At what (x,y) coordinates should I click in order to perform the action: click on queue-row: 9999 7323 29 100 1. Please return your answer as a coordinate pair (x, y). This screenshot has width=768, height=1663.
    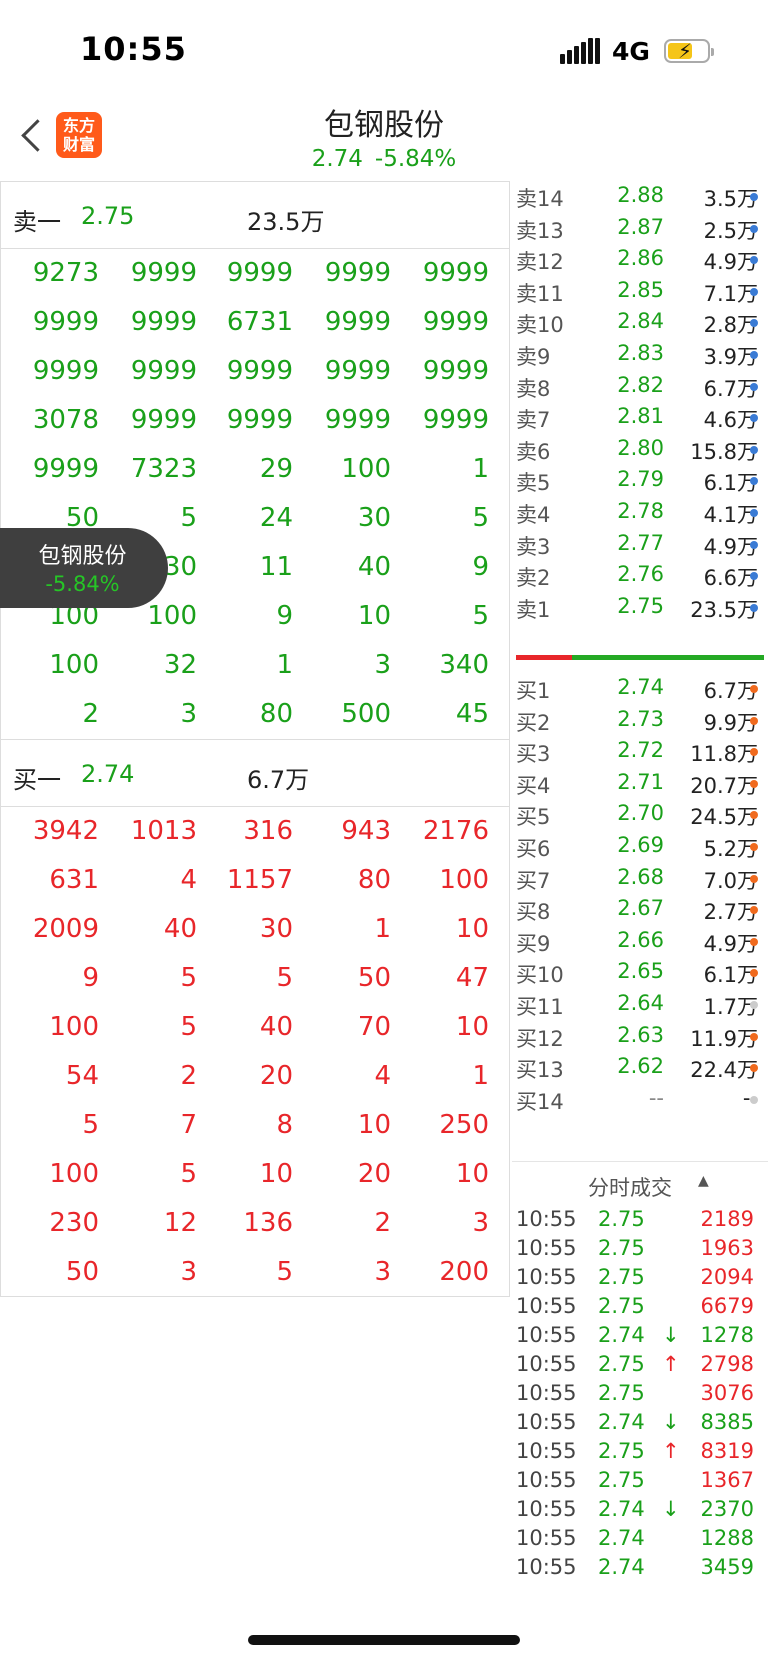
    Looking at the image, I should click on (255, 475).